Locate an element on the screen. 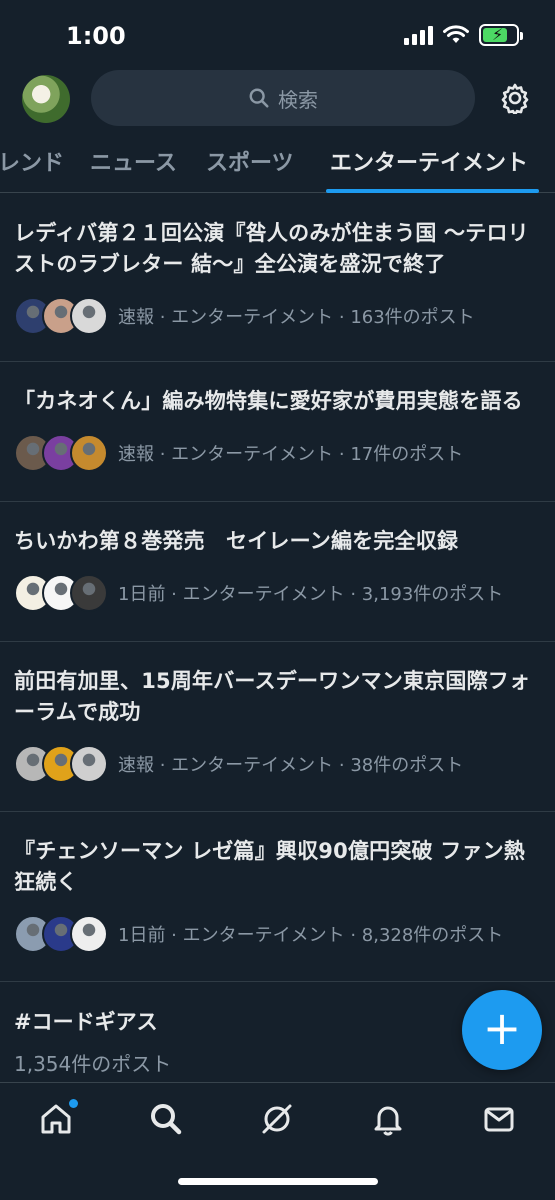  news-meta: 1日前 · エンターテイメント · 8,328件のポスト is located at coordinates (276, 934).